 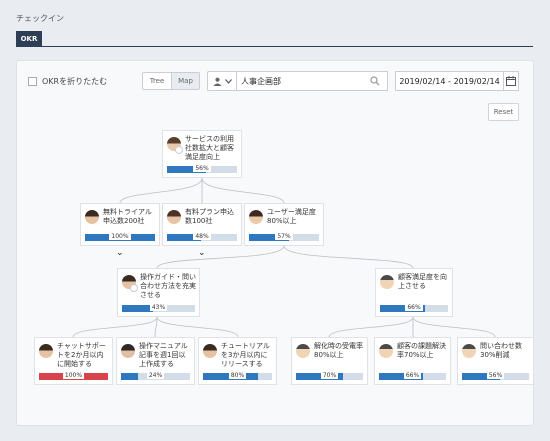 What do you see at coordinates (414, 292) in the screenshot?
I see `okr-node: 顧客満足度を向上させる 66%` at bounding box center [414, 292].